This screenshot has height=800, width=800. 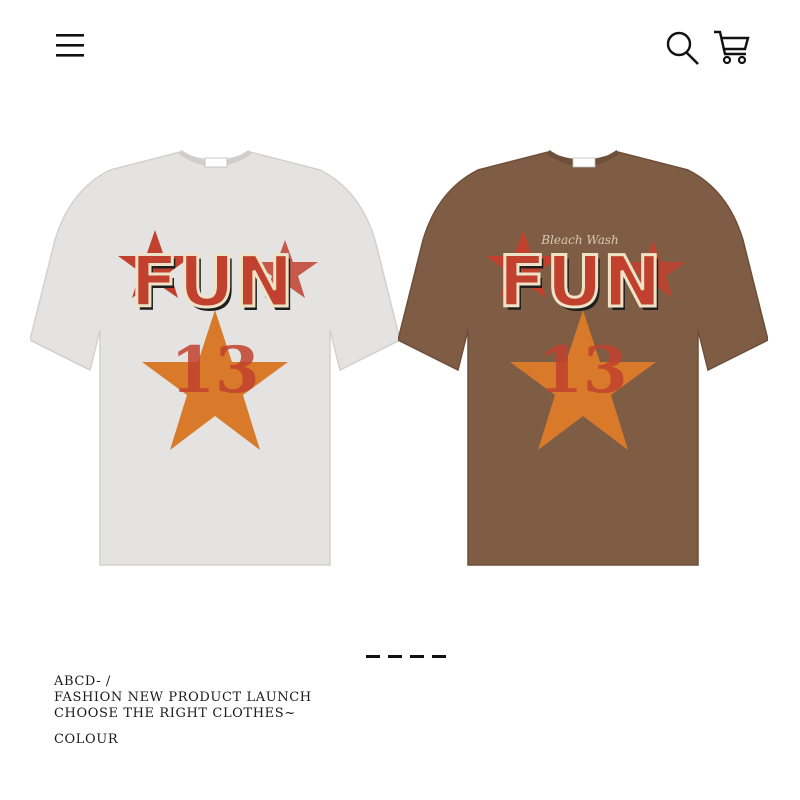 I want to click on colour-label: COLOUR, so click(x=86, y=739).